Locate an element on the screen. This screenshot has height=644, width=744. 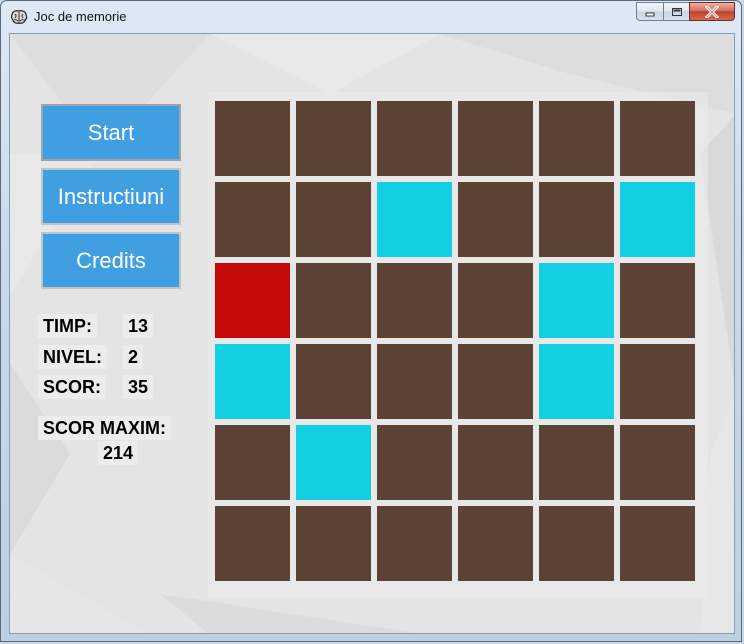
maximize-button is located at coordinates (676, 11).